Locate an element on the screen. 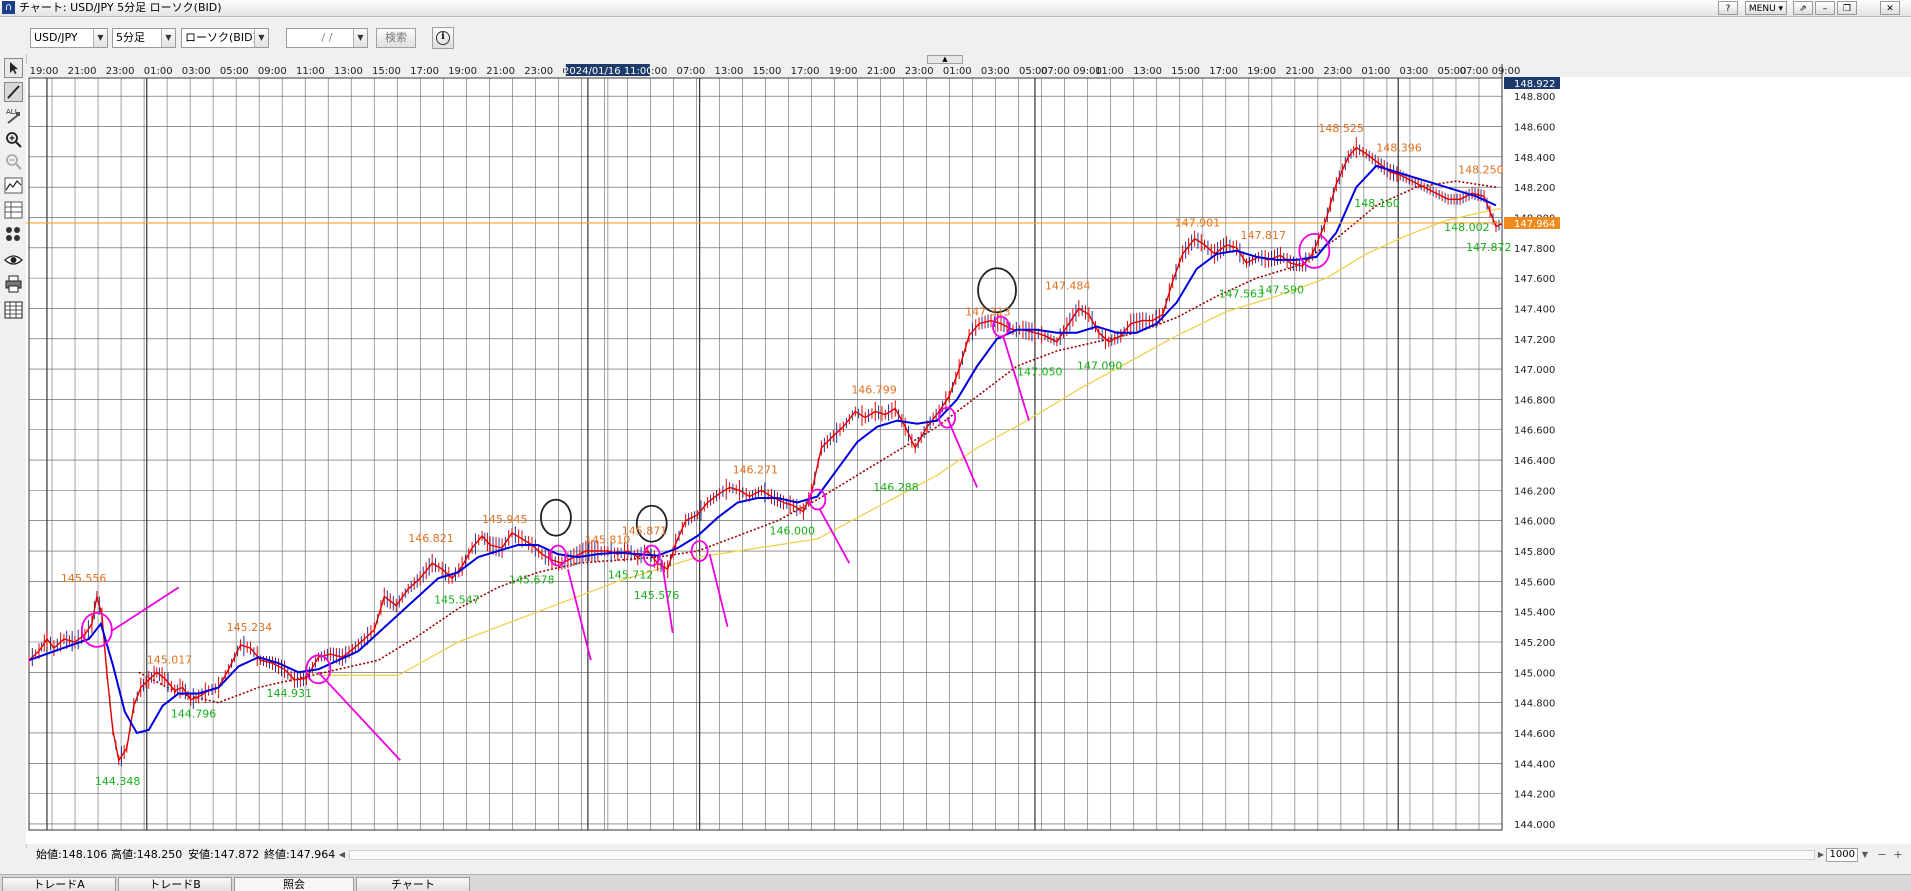  grid-settings-icon is located at coordinates (13, 310).